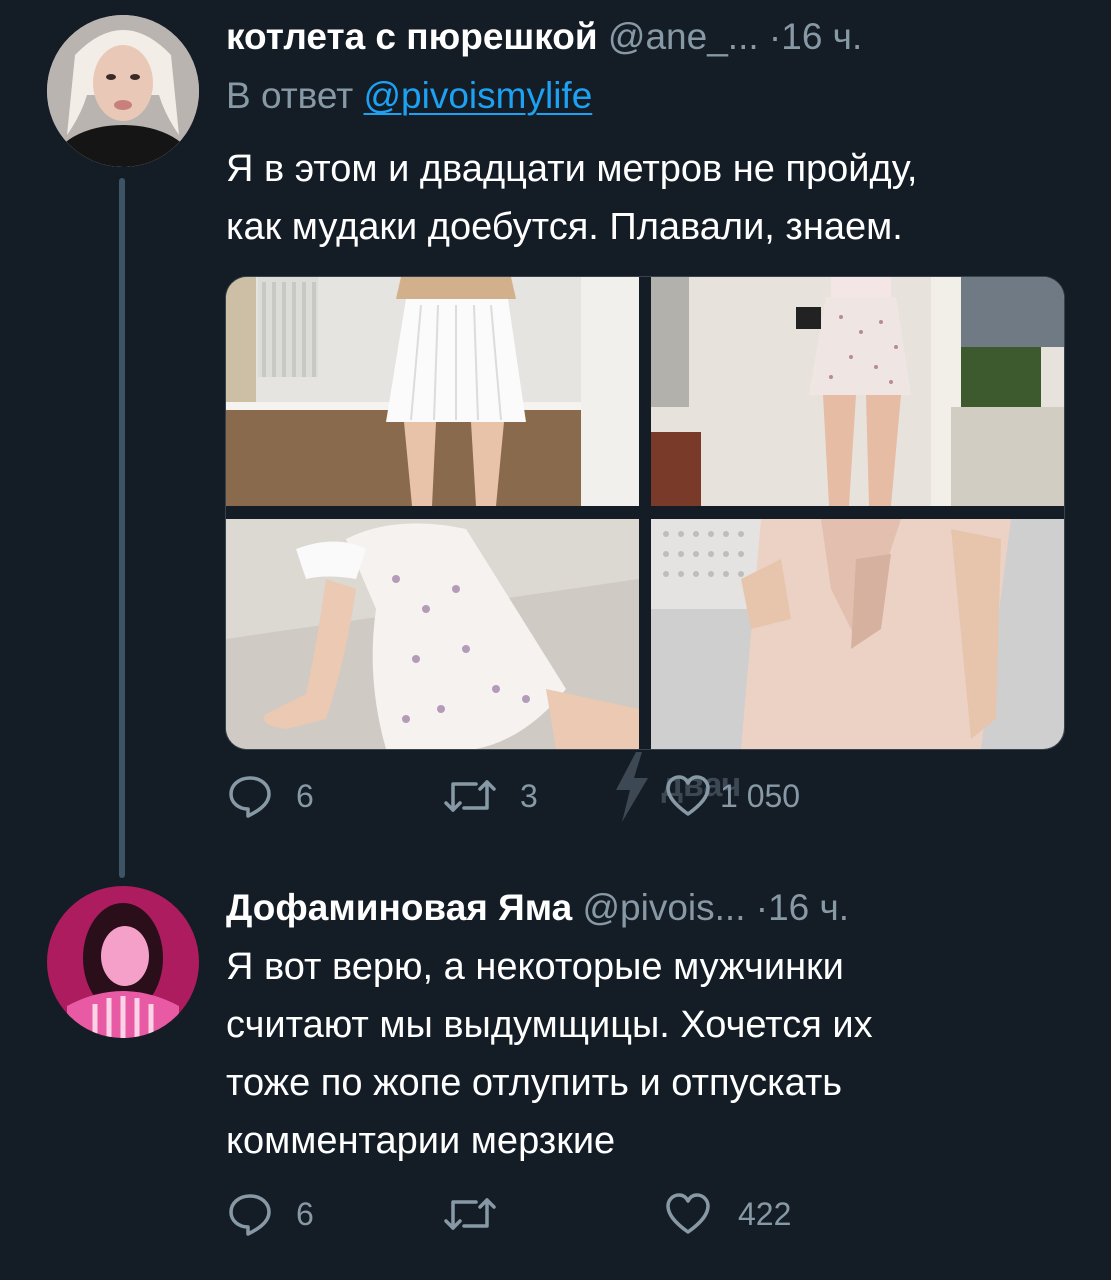  Describe the element at coordinates (123, 91) in the screenshot. I see `avatar-tweet1` at that location.